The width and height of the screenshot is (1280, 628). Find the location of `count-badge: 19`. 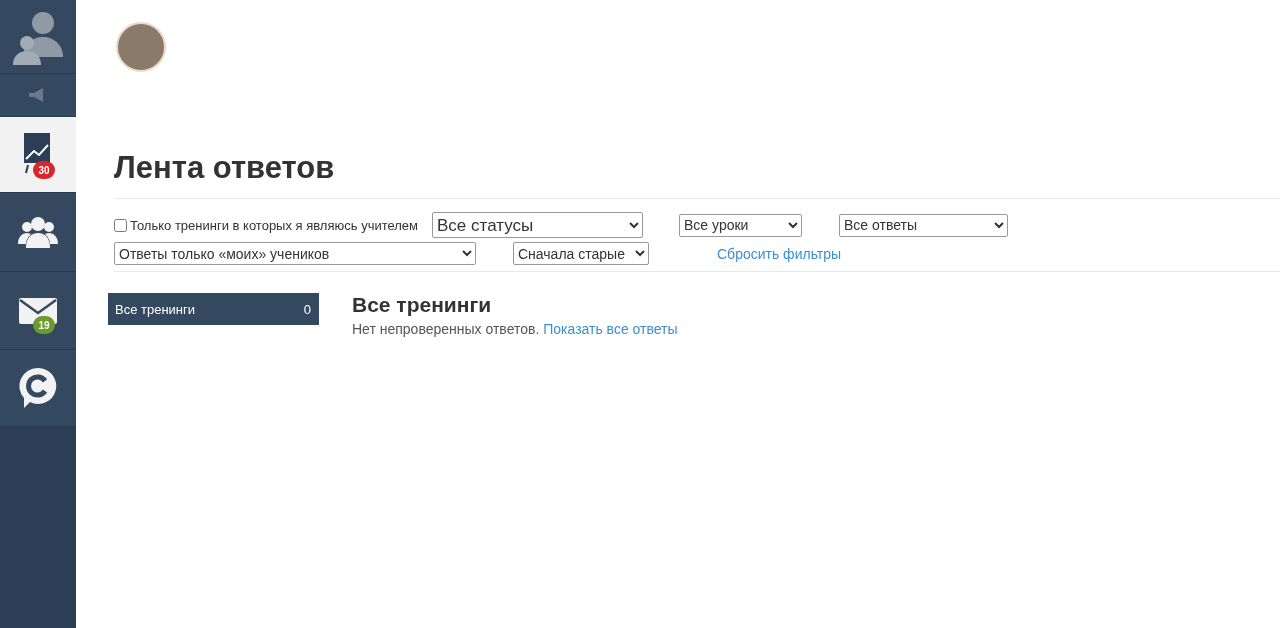

count-badge: 19 is located at coordinates (44, 325).